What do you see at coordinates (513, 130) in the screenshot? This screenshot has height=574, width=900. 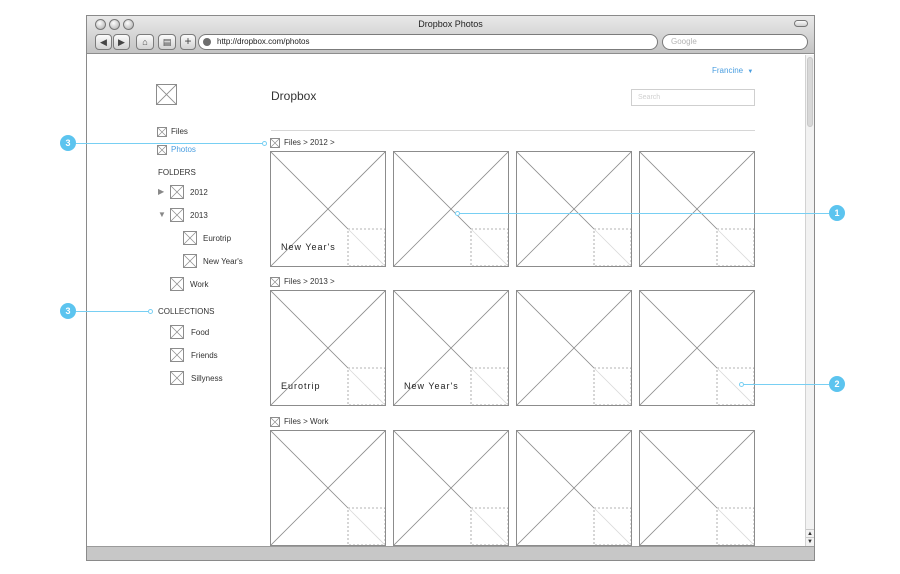 I see `header-divider` at bounding box center [513, 130].